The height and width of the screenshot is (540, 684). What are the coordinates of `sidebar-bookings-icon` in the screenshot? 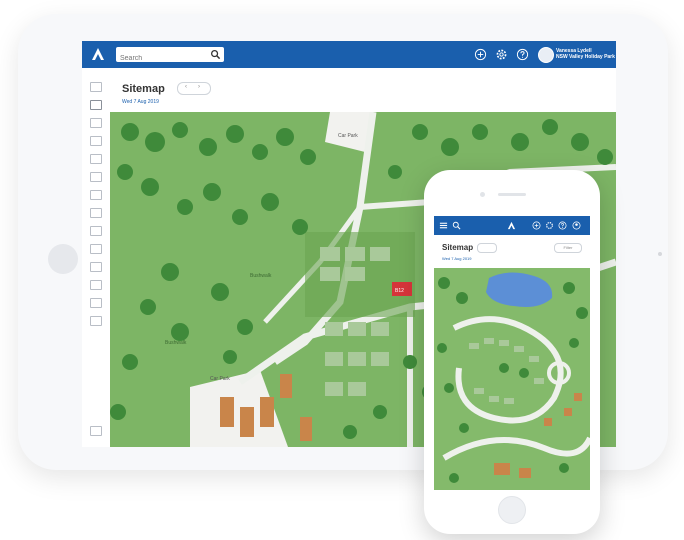 It's located at (96, 123).